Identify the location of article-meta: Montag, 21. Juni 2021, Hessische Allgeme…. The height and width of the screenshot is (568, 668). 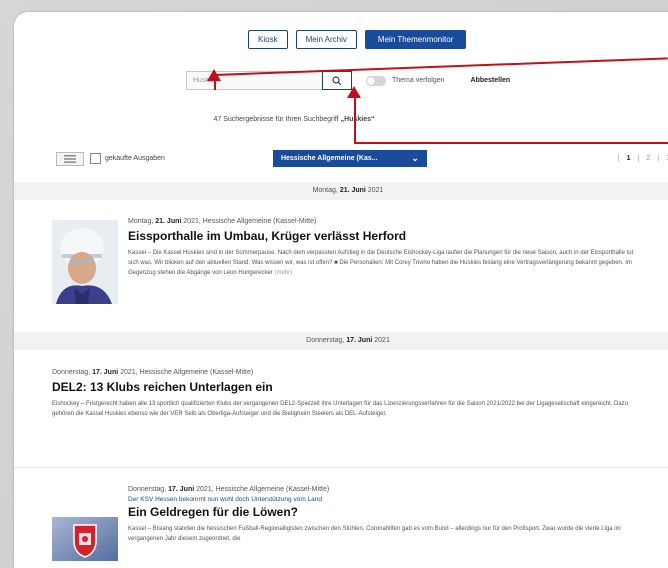
(383, 221).